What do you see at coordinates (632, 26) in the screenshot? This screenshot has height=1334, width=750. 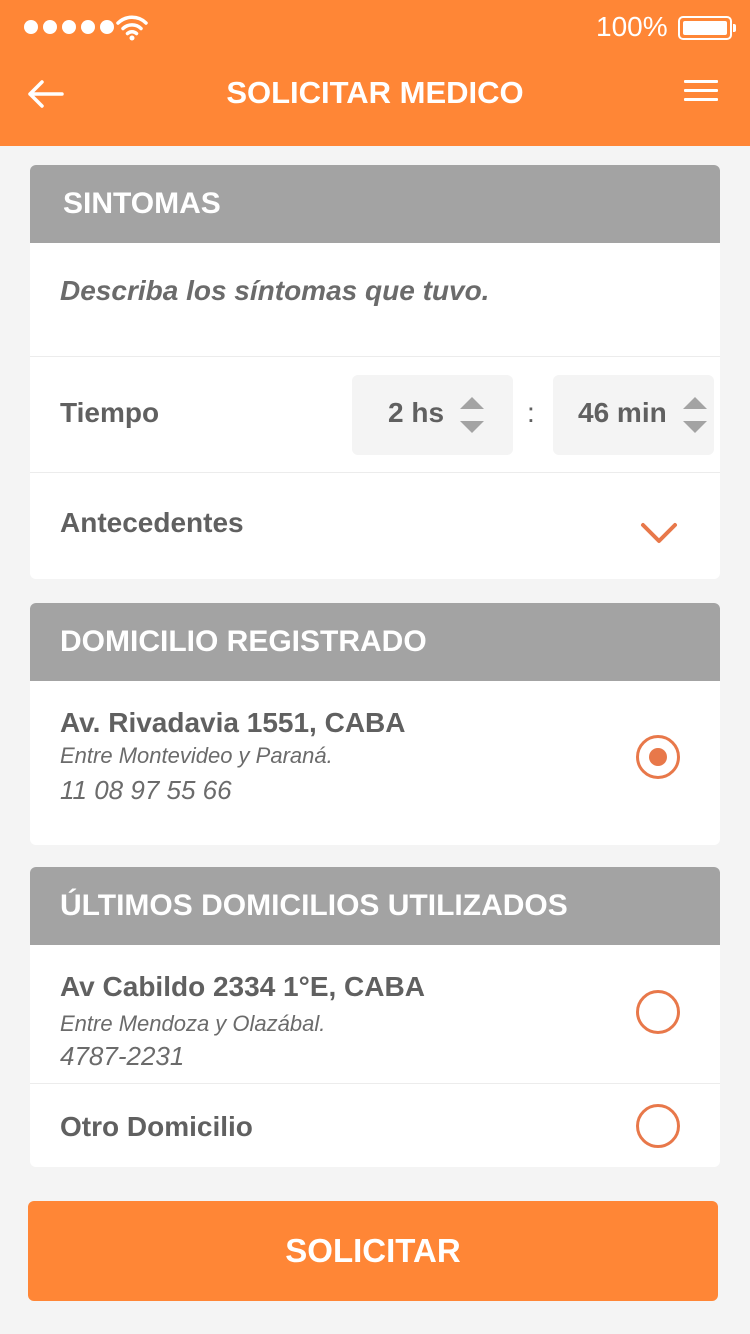 I see `battery-percentage: 100%` at bounding box center [632, 26].